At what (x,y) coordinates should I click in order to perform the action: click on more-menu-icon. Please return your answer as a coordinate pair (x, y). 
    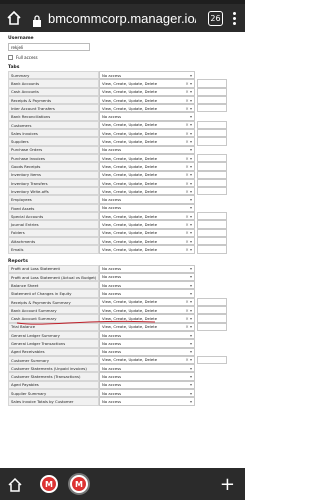
    Looking at the image, I should click on (234, 18).